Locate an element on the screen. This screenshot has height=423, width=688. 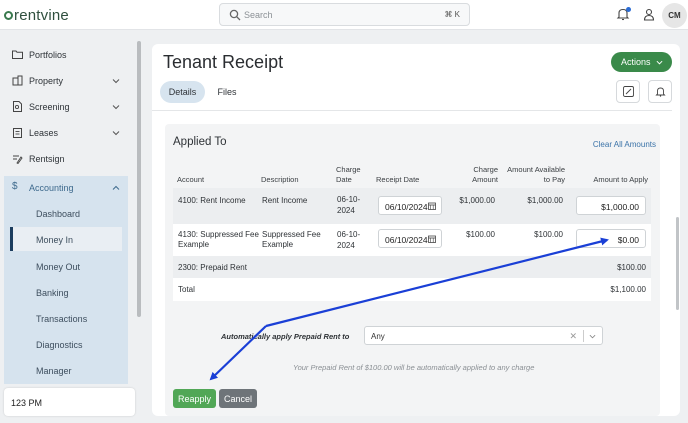
bell-outline-icon is located at coordinates (660, 92).